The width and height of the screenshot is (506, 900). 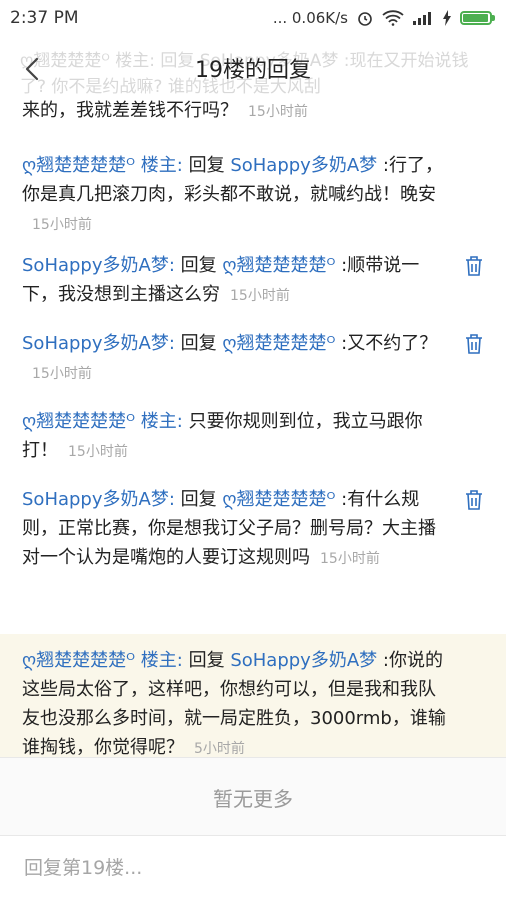 I want to click on signal-icon, so click(x=422, y=18).